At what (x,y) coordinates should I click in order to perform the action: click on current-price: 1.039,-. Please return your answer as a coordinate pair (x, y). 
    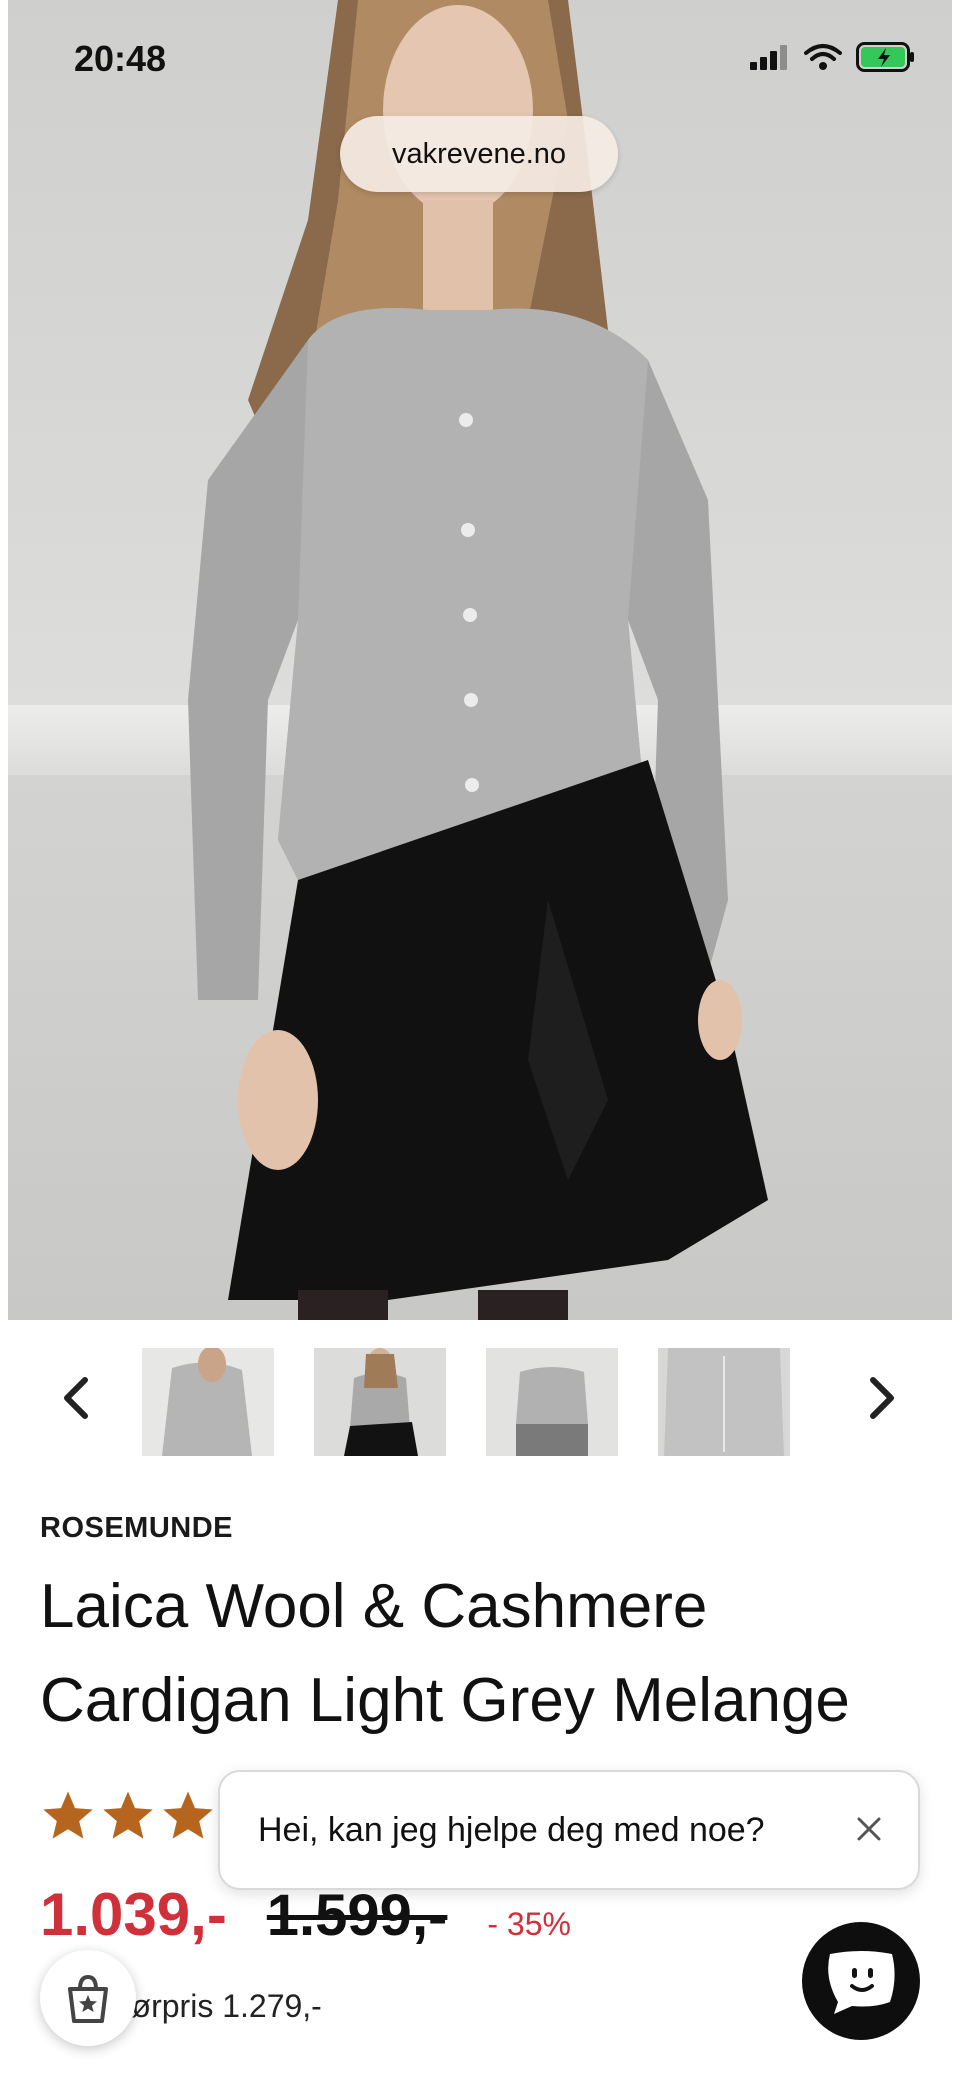
    Looking at the image, I should click on (133, 1914).